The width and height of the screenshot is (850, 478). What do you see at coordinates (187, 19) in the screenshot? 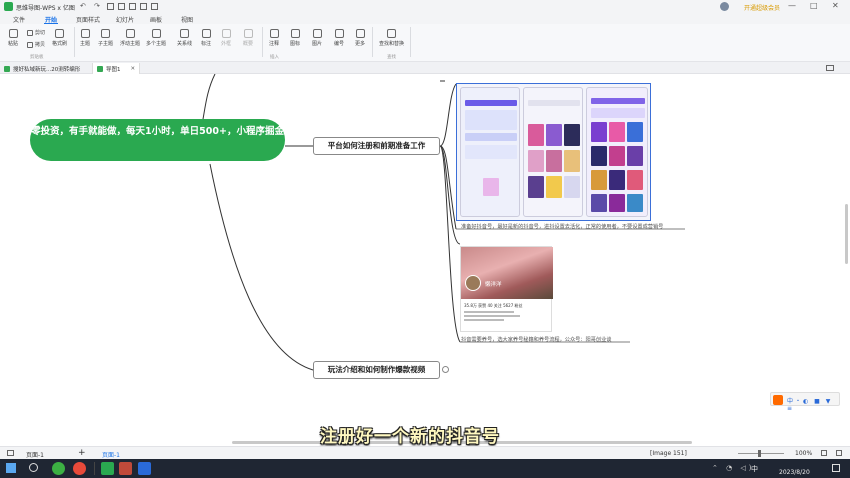
I see `menu-view: 视图` at bounding box center [187, 19].